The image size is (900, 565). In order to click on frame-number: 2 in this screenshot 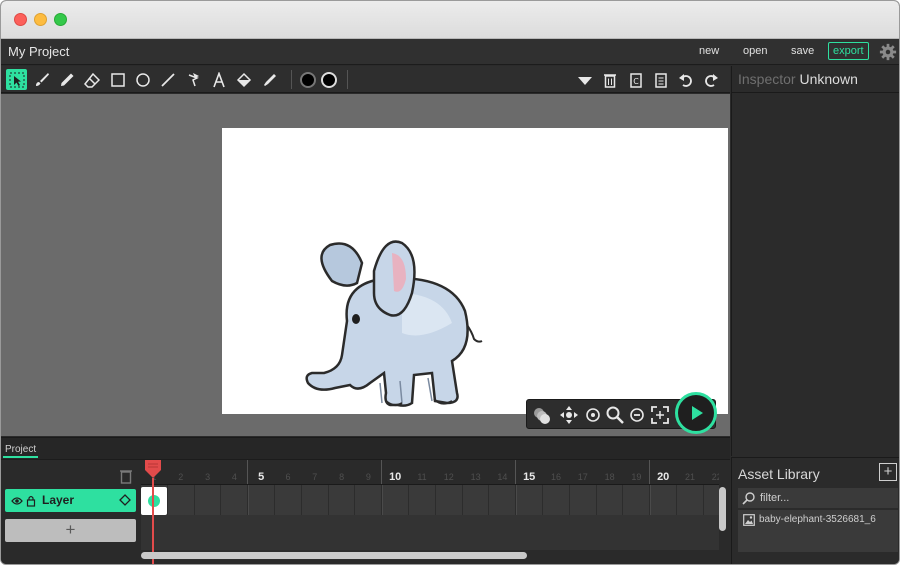, I will do `click(181, 477)`.